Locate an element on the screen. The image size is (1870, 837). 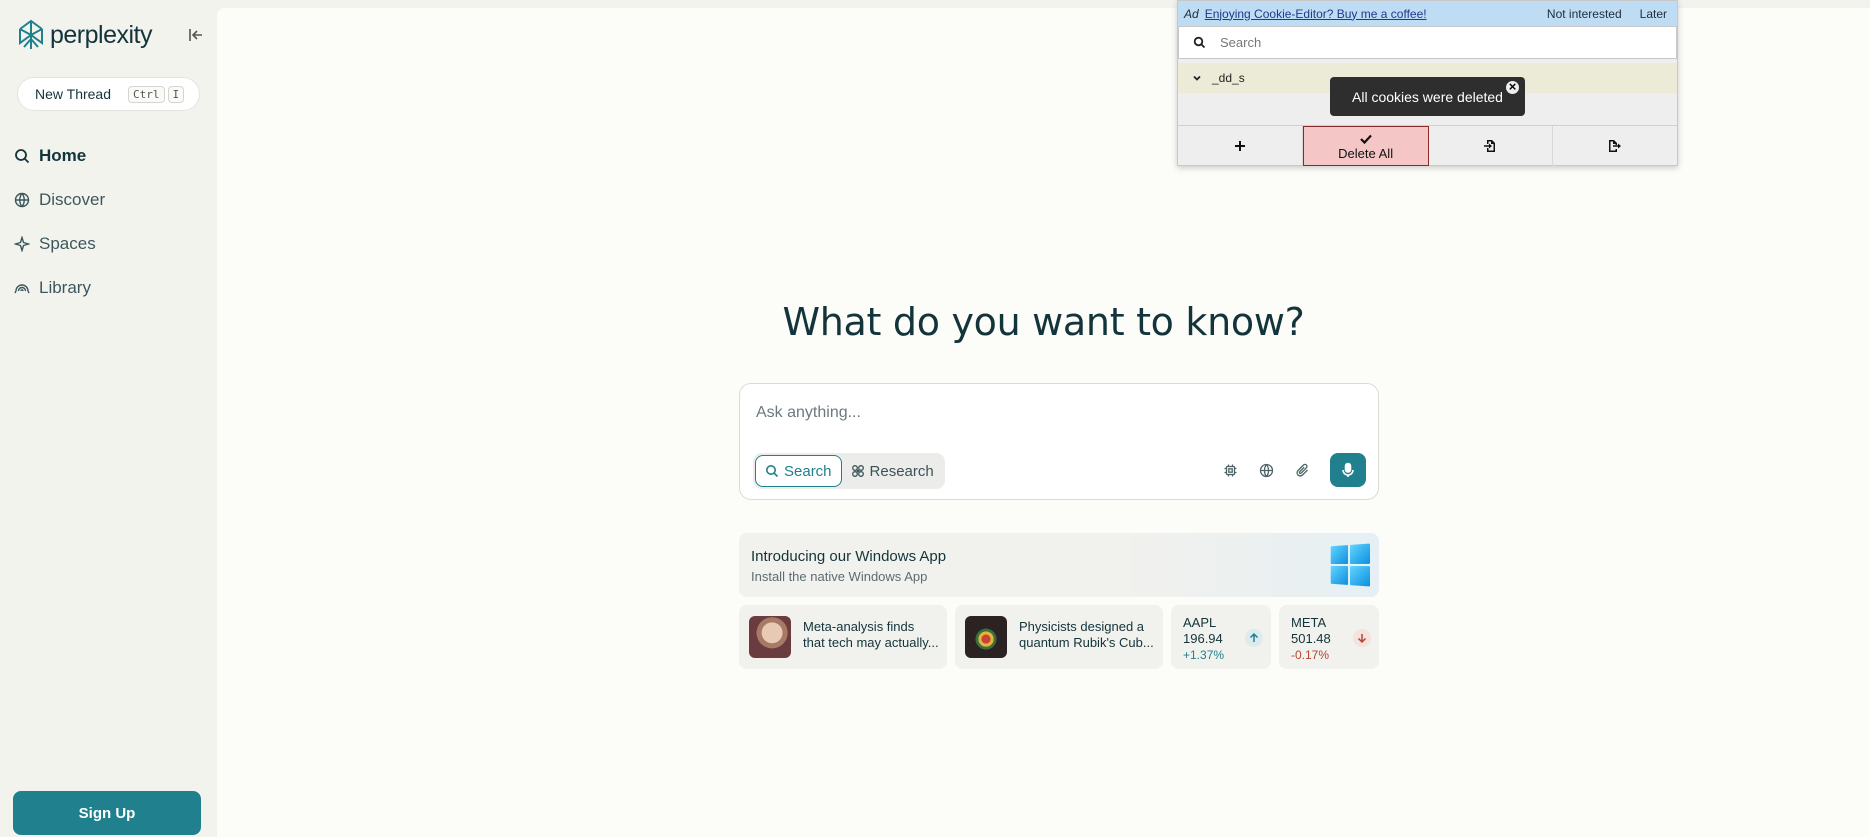
chevron-down-icon is located at coordinates (1197, 78).